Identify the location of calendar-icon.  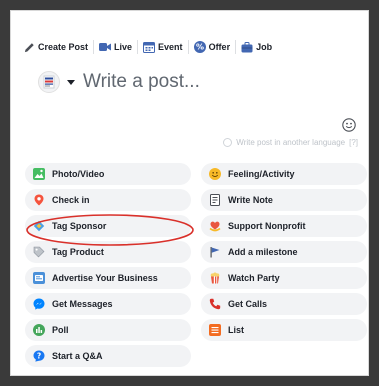
(149, 47).